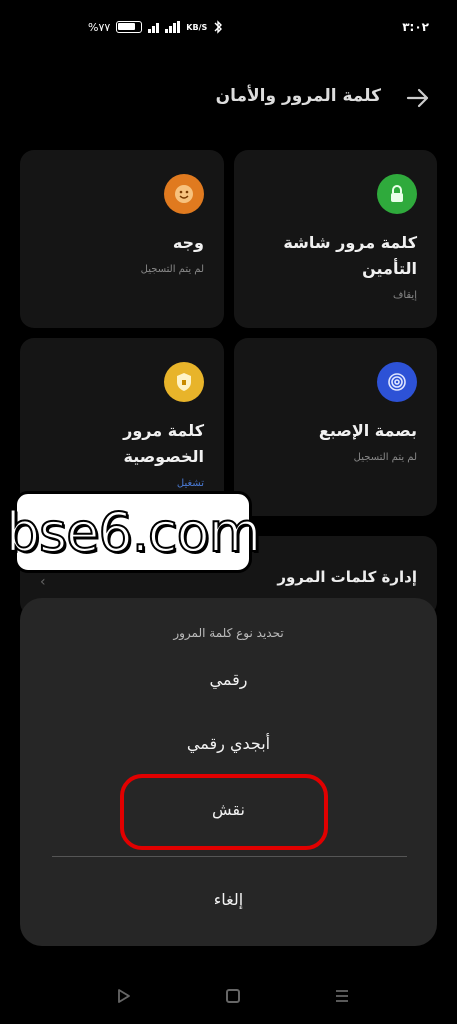  I want to click on cancel-button: إلغاء, so click(228, 899).